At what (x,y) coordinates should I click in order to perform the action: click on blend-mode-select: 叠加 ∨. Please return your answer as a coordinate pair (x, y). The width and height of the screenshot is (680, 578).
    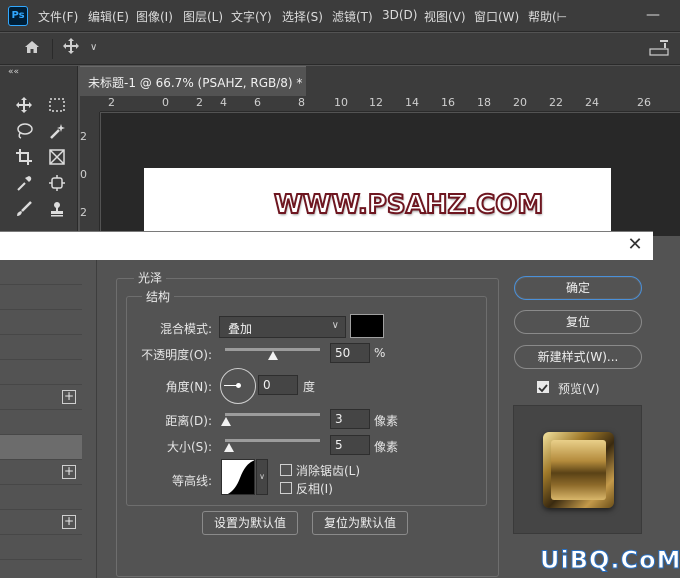
    Looking at the image, I should click on (282, 327).